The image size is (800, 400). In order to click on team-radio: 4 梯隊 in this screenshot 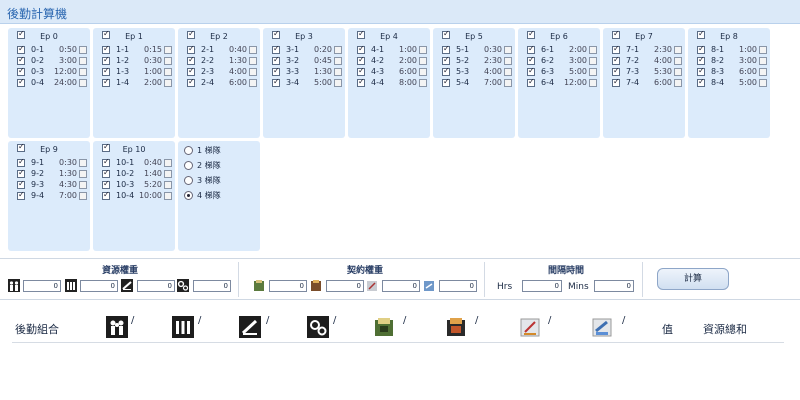, I will do `click(221, 196)`.